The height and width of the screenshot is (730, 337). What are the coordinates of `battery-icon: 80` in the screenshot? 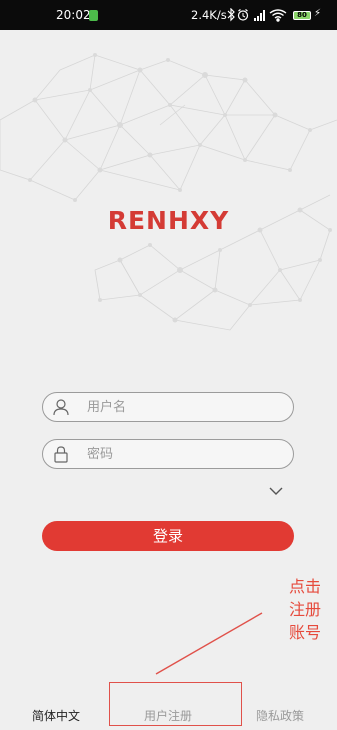 It's located at (302, 15).